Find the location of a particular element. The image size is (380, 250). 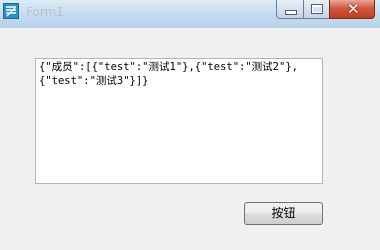

title-bar: Form1 ✕ is located at coordinates (190, 14).